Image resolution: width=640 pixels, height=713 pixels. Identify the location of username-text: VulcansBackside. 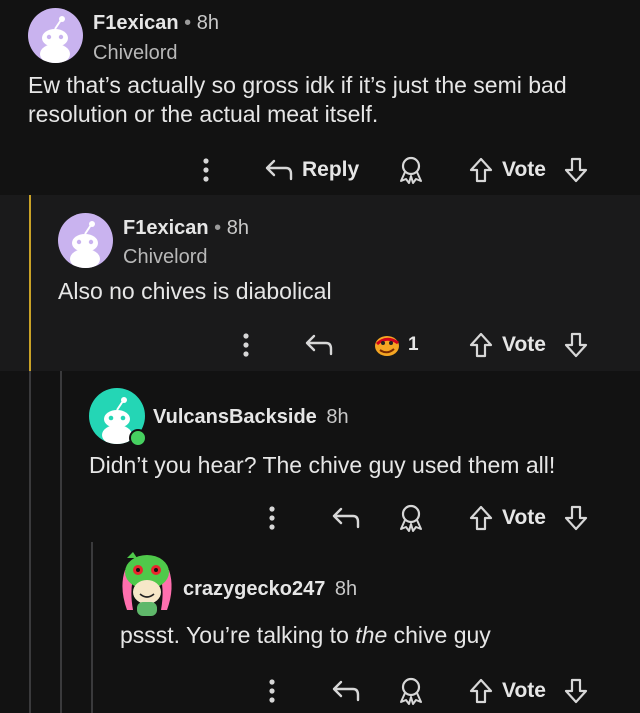
(235, 417).